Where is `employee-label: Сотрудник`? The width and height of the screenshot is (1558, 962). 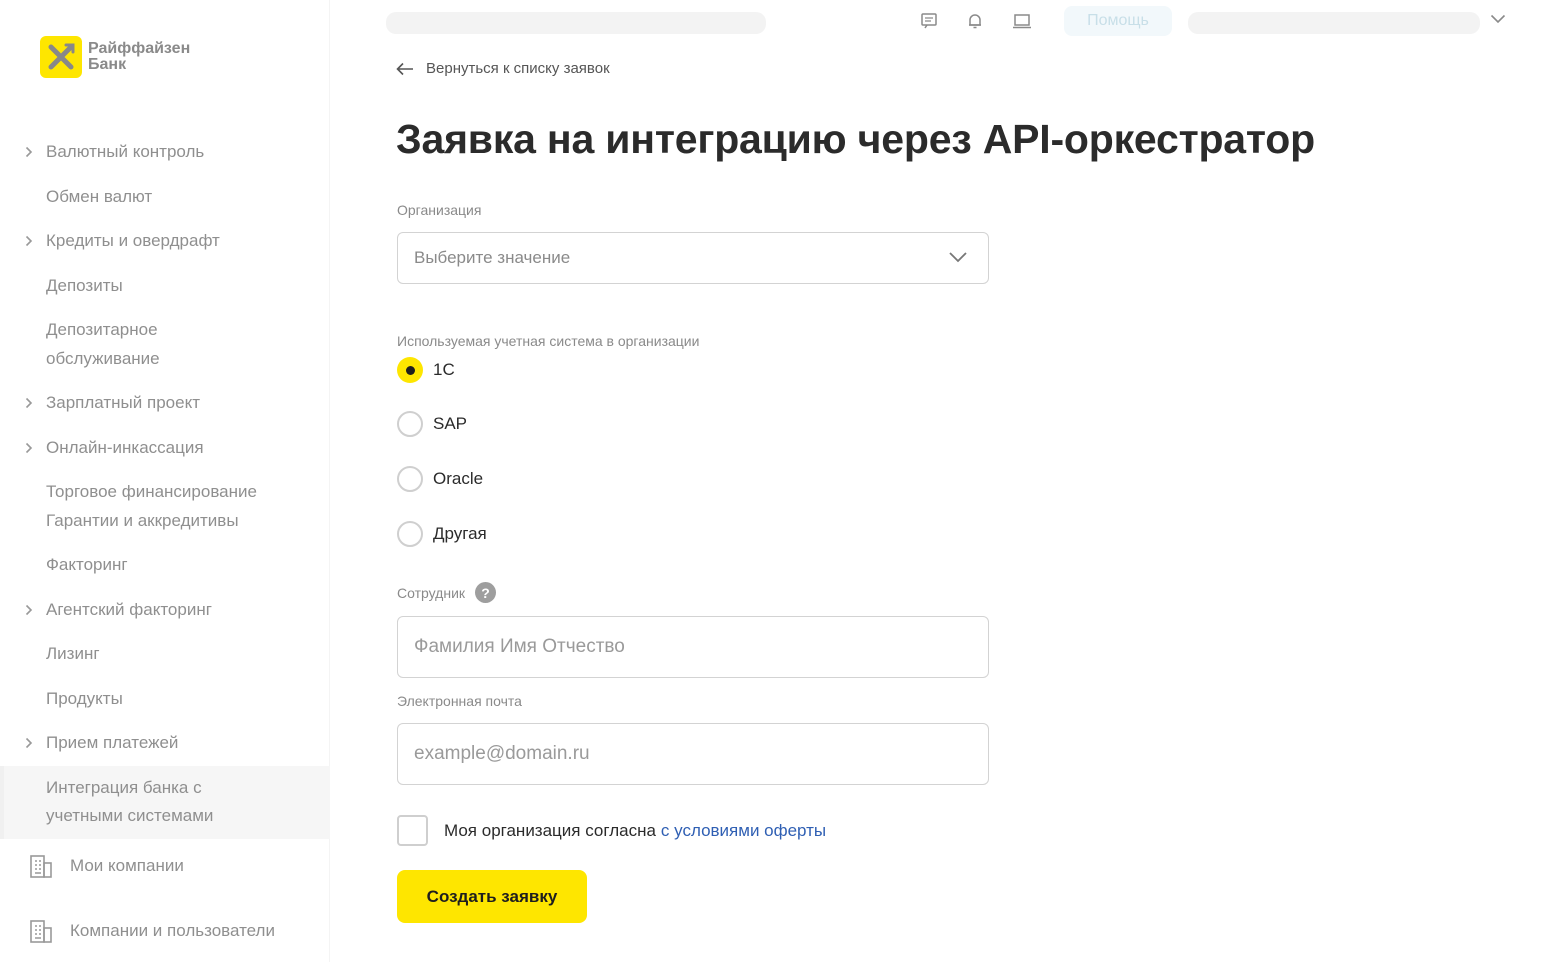 employee-label: Сотрудник is located at coordinates (431, 592).